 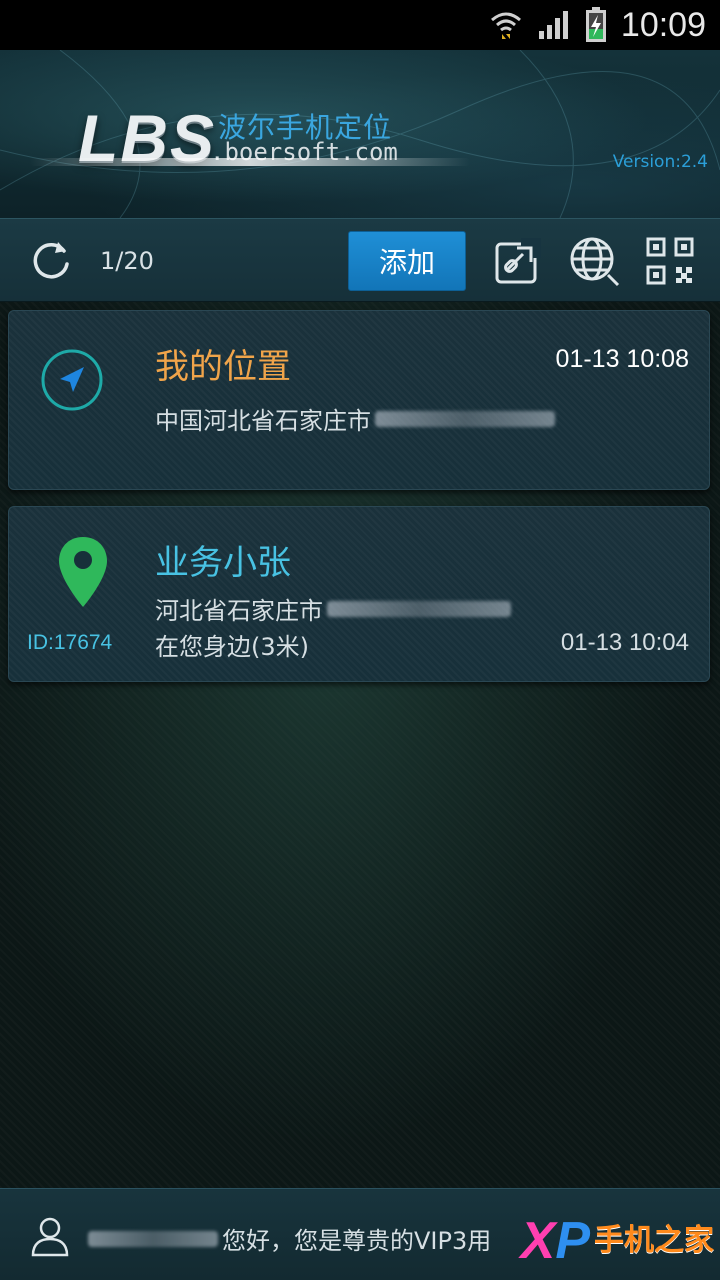 What do you see at coordinates (51, 260) in the screenshot?
I see `refresh-icon` at bounding box center [51, 260].